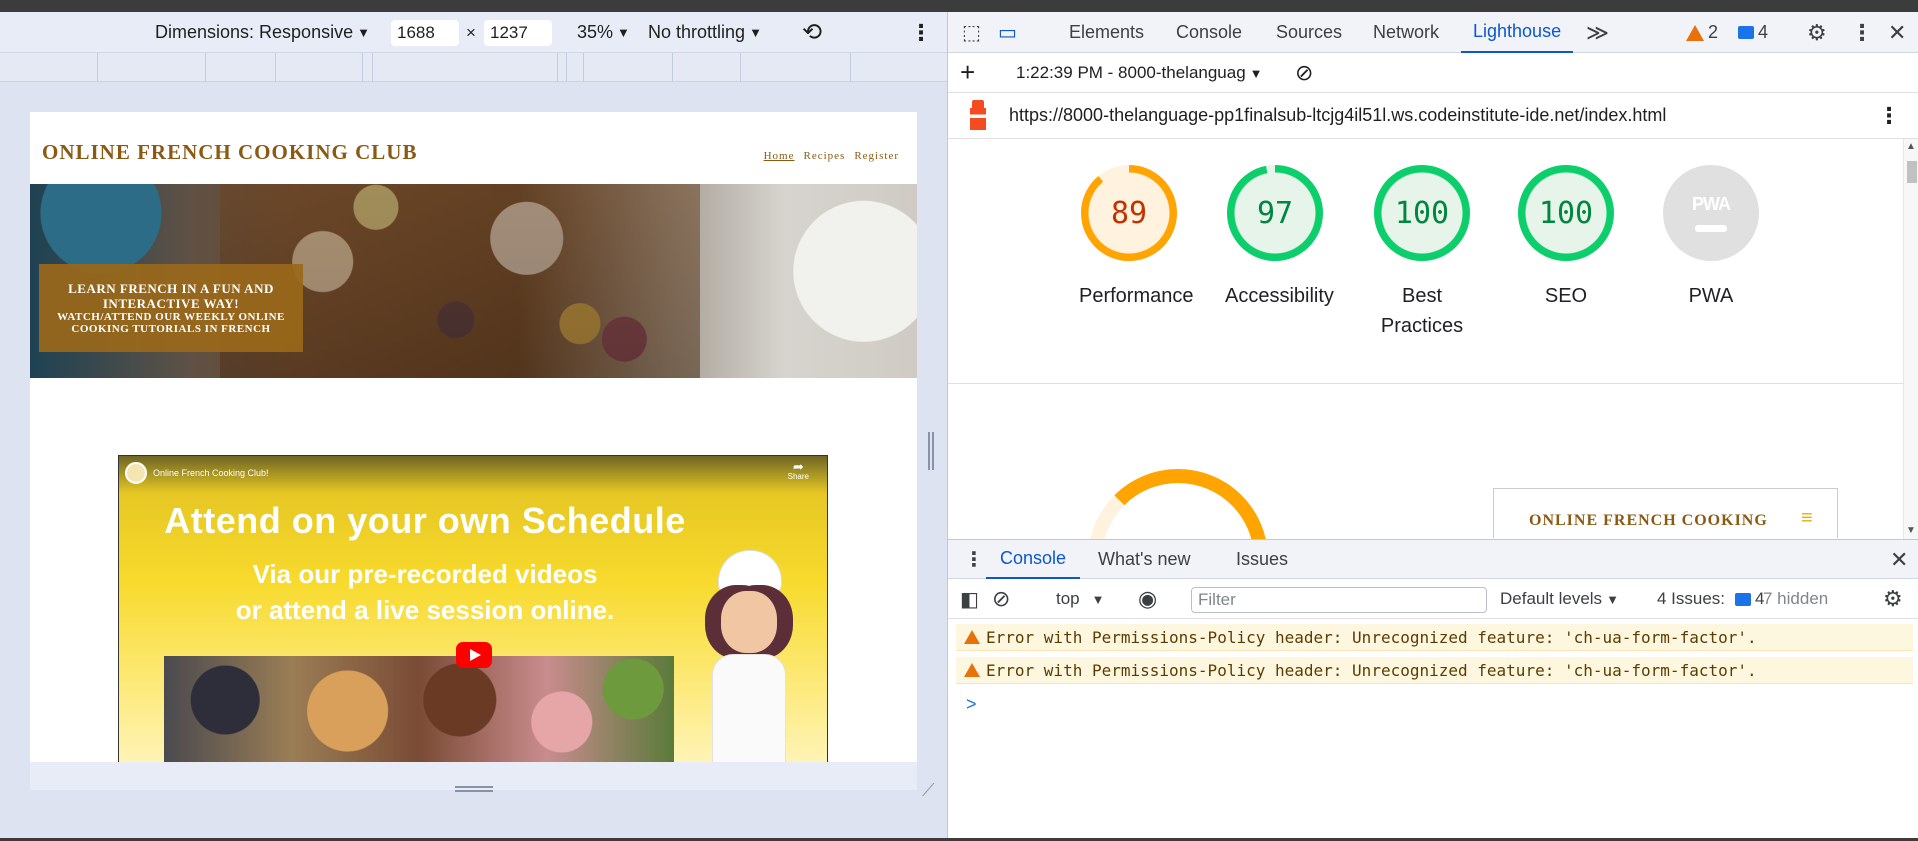 Image resolution: width=1918 pixels, height=841 pixels. I want to click on tab-console: Console, so click(1209, 32).